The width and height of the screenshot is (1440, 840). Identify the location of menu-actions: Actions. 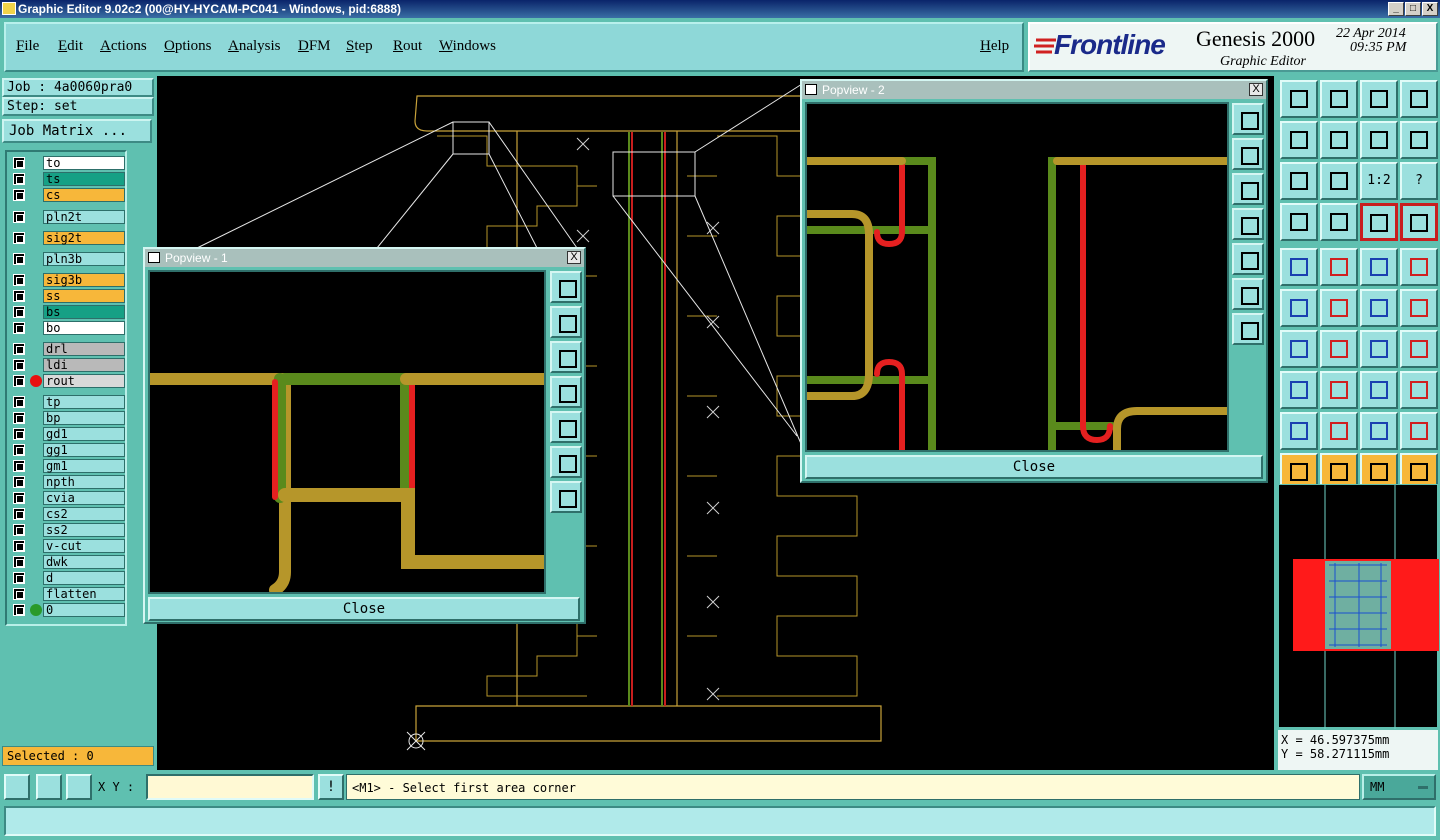
(123, 46).